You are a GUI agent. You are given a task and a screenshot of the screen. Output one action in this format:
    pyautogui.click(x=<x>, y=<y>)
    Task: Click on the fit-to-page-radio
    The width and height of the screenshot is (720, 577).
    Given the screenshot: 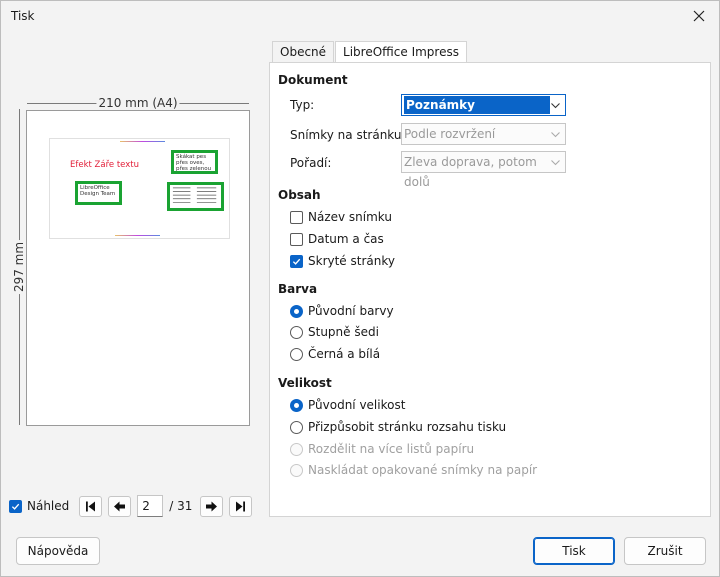 What is the action you would take?
    pyautogui.click(x=296, y=427)
    